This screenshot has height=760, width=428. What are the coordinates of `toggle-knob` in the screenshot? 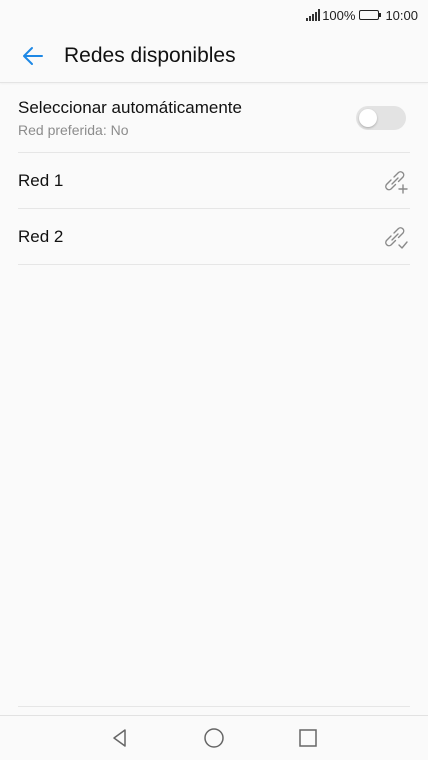 It's located at (368, 118).